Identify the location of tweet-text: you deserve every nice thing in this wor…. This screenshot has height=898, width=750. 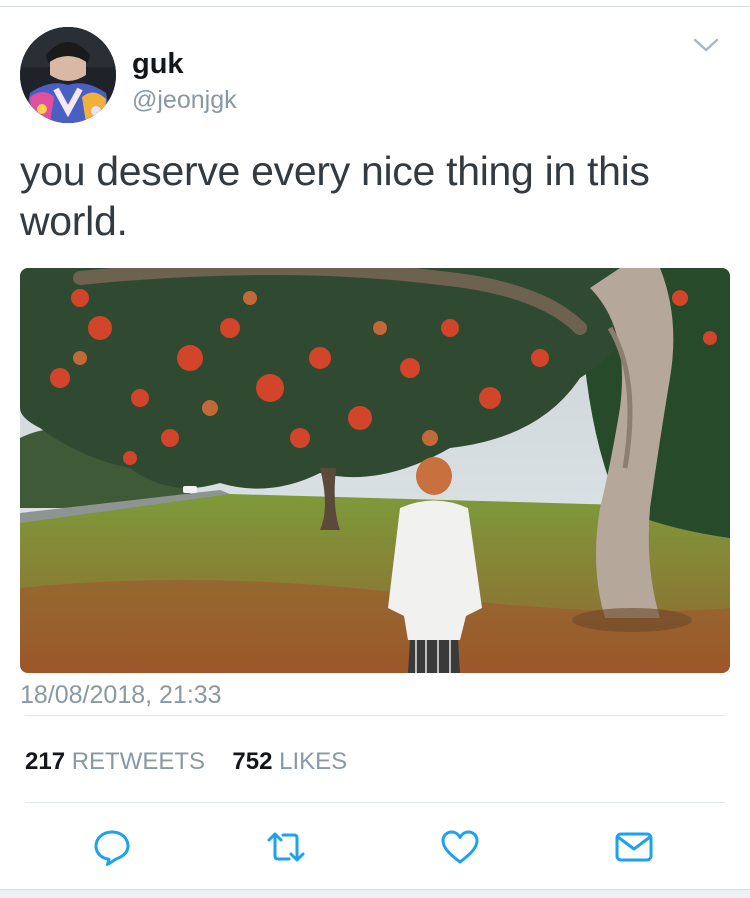
(335, 196).